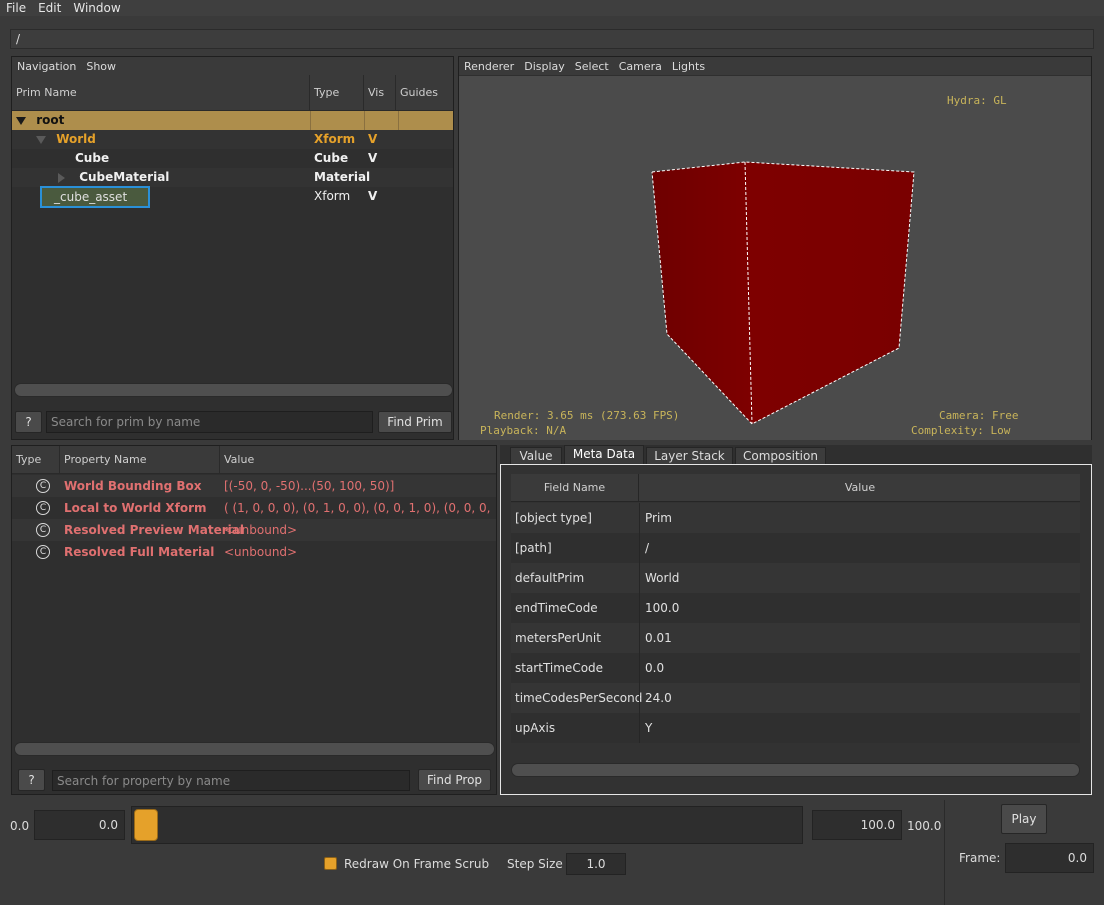 The image size is (1104, 905). Describe the element at coordinates (552, 39) in the screenshot. I see `prim-path-field: /` at that location.